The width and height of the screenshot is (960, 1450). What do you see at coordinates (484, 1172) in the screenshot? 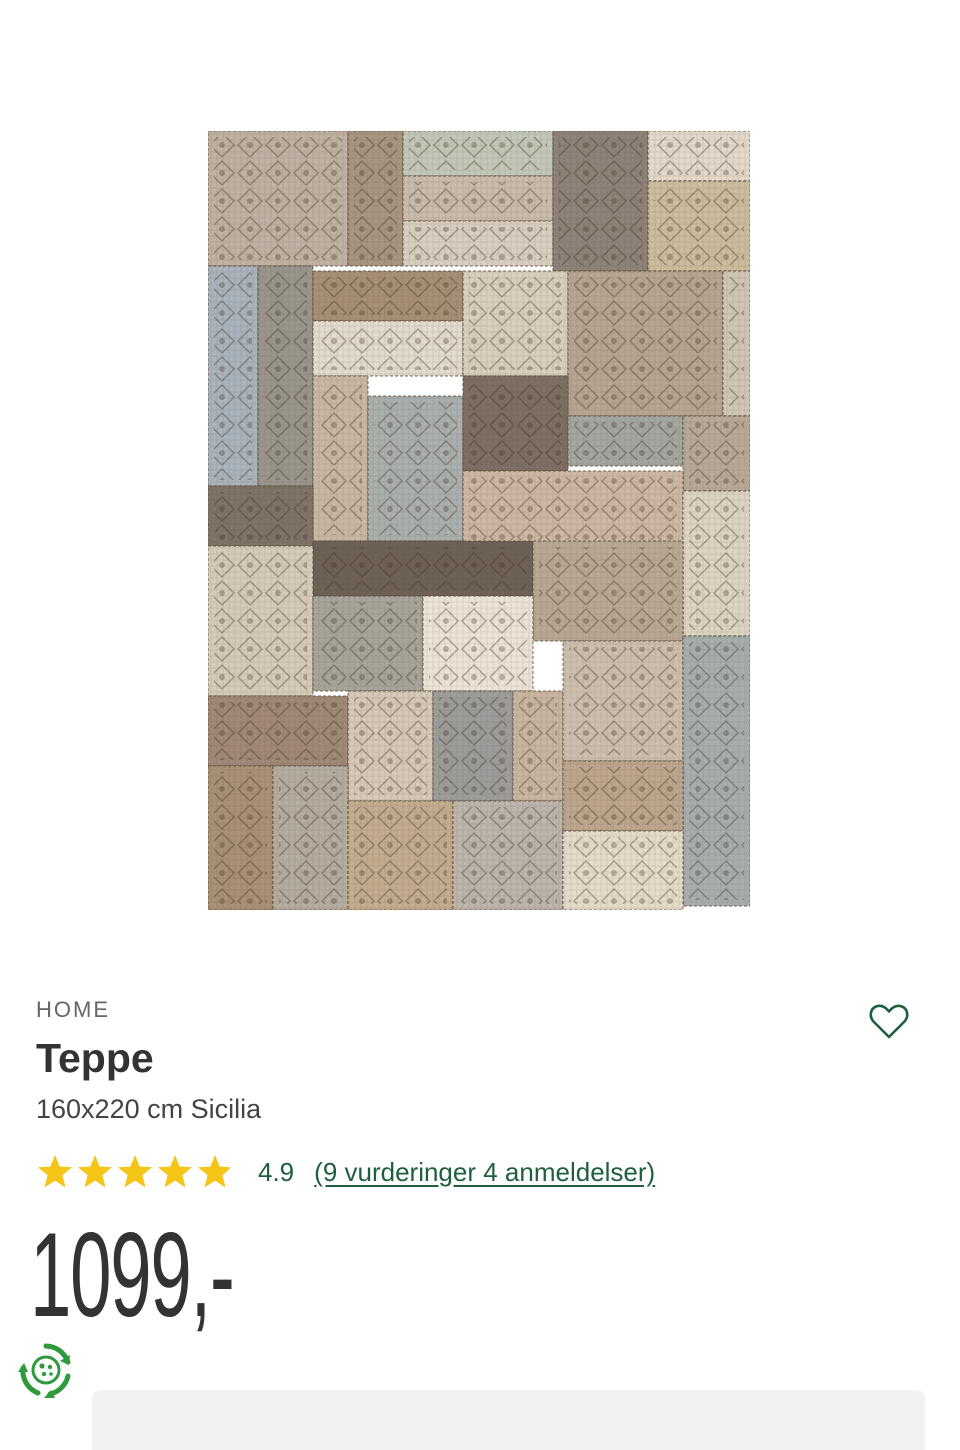
I see `reviews-link: (9 vurderinger 4 anmeldelser)` at bounding box center [484, 1172].